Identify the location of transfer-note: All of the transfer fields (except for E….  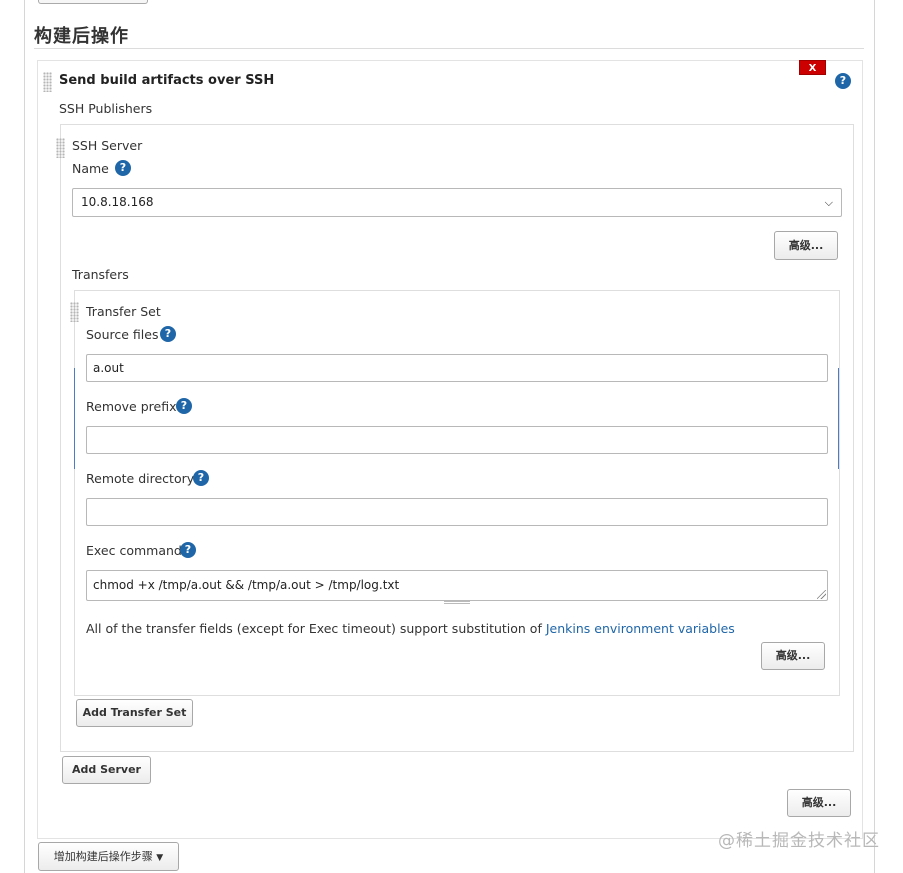
(410, 628).